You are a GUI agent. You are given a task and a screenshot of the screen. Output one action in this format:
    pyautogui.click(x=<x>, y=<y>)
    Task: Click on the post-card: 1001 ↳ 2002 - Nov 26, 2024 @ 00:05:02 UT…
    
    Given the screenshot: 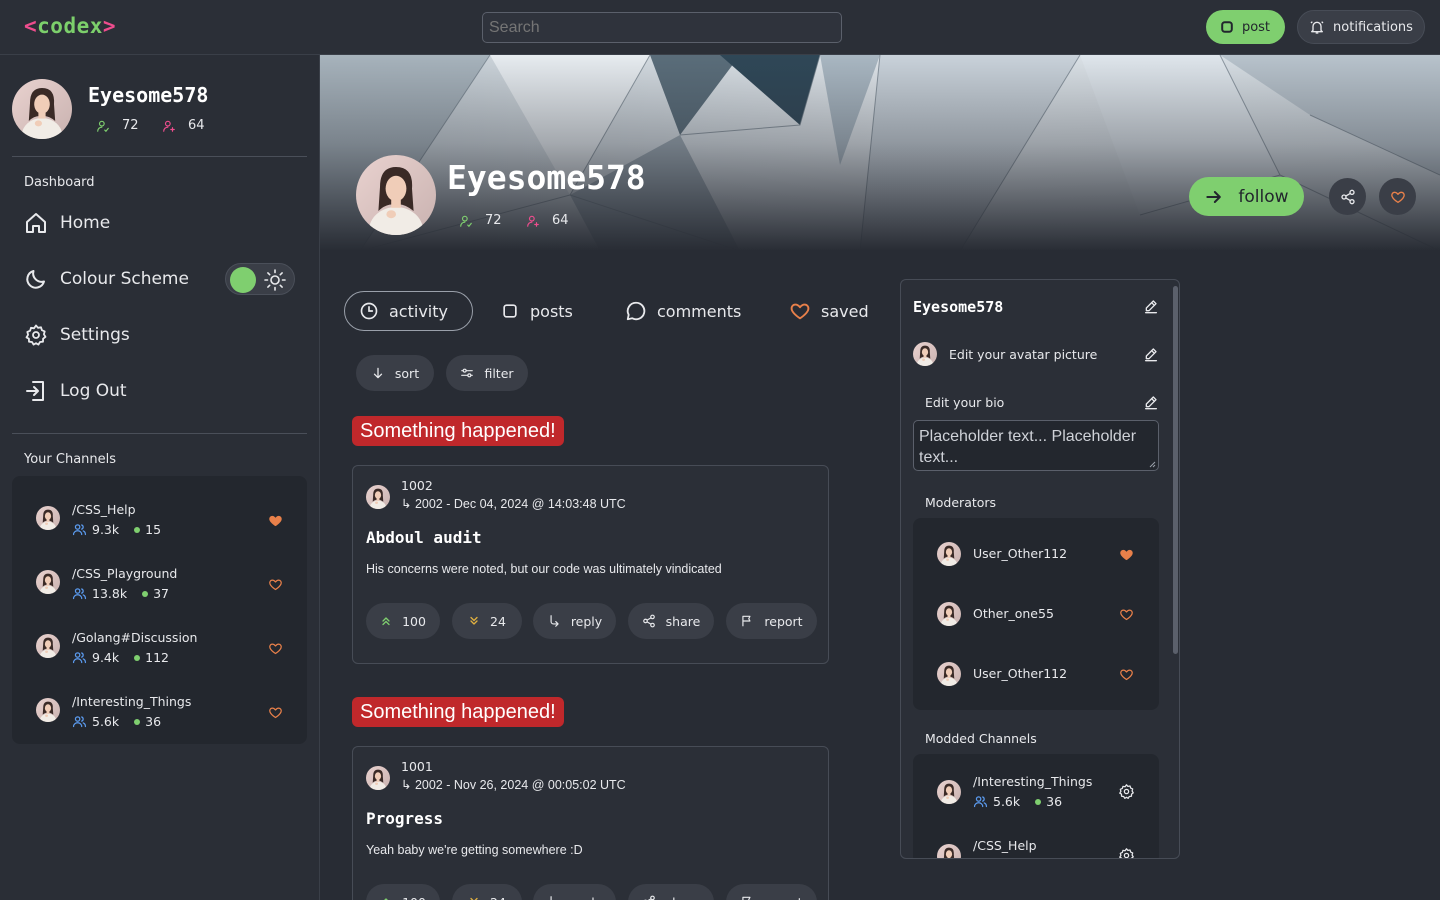 What is the action you would take?
    pyautogui.click(x=590, y=823)
    